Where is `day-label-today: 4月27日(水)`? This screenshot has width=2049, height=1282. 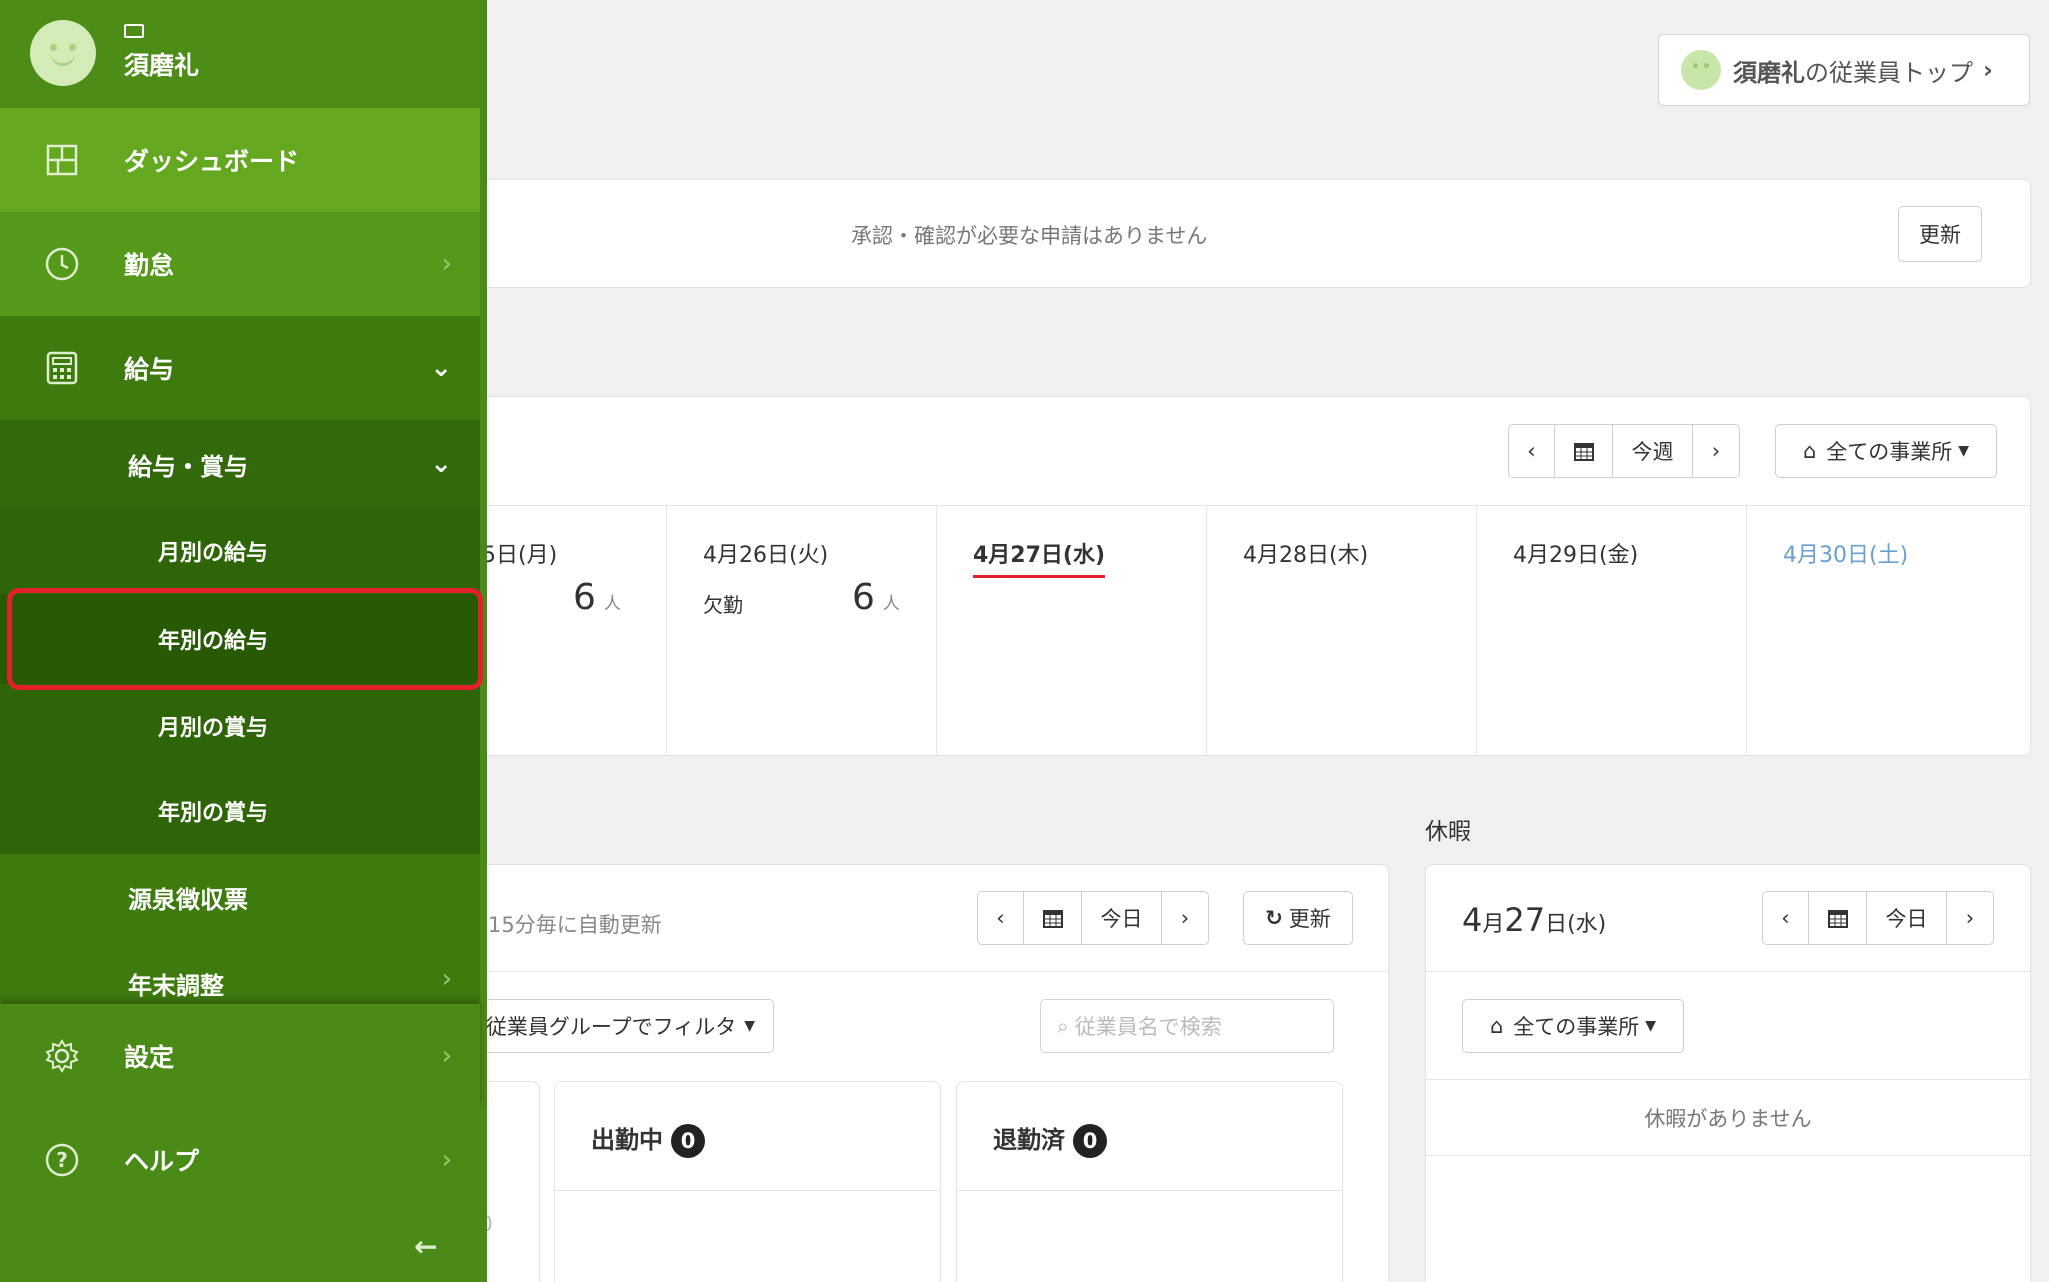 day-label-today: 4月27日(水) is located at coordinates (1039, 557).